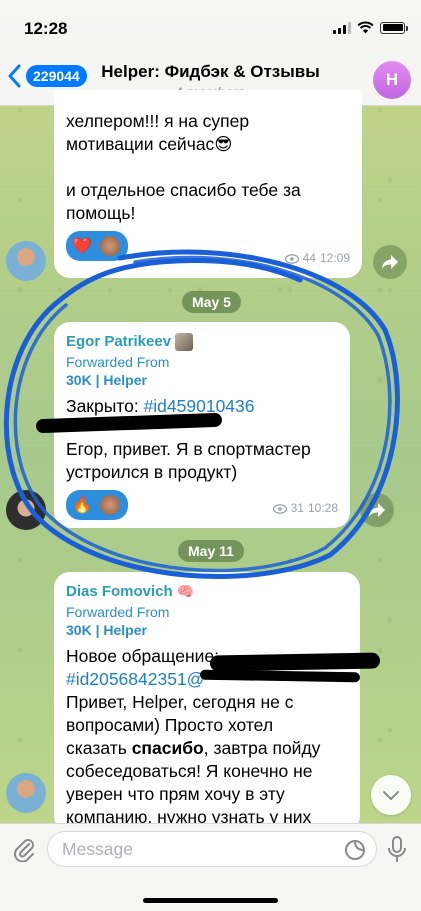  Describe the element at coordinates (135, 679) in the screenshot. I see `ticket-link: #id2056842351@` at that location.